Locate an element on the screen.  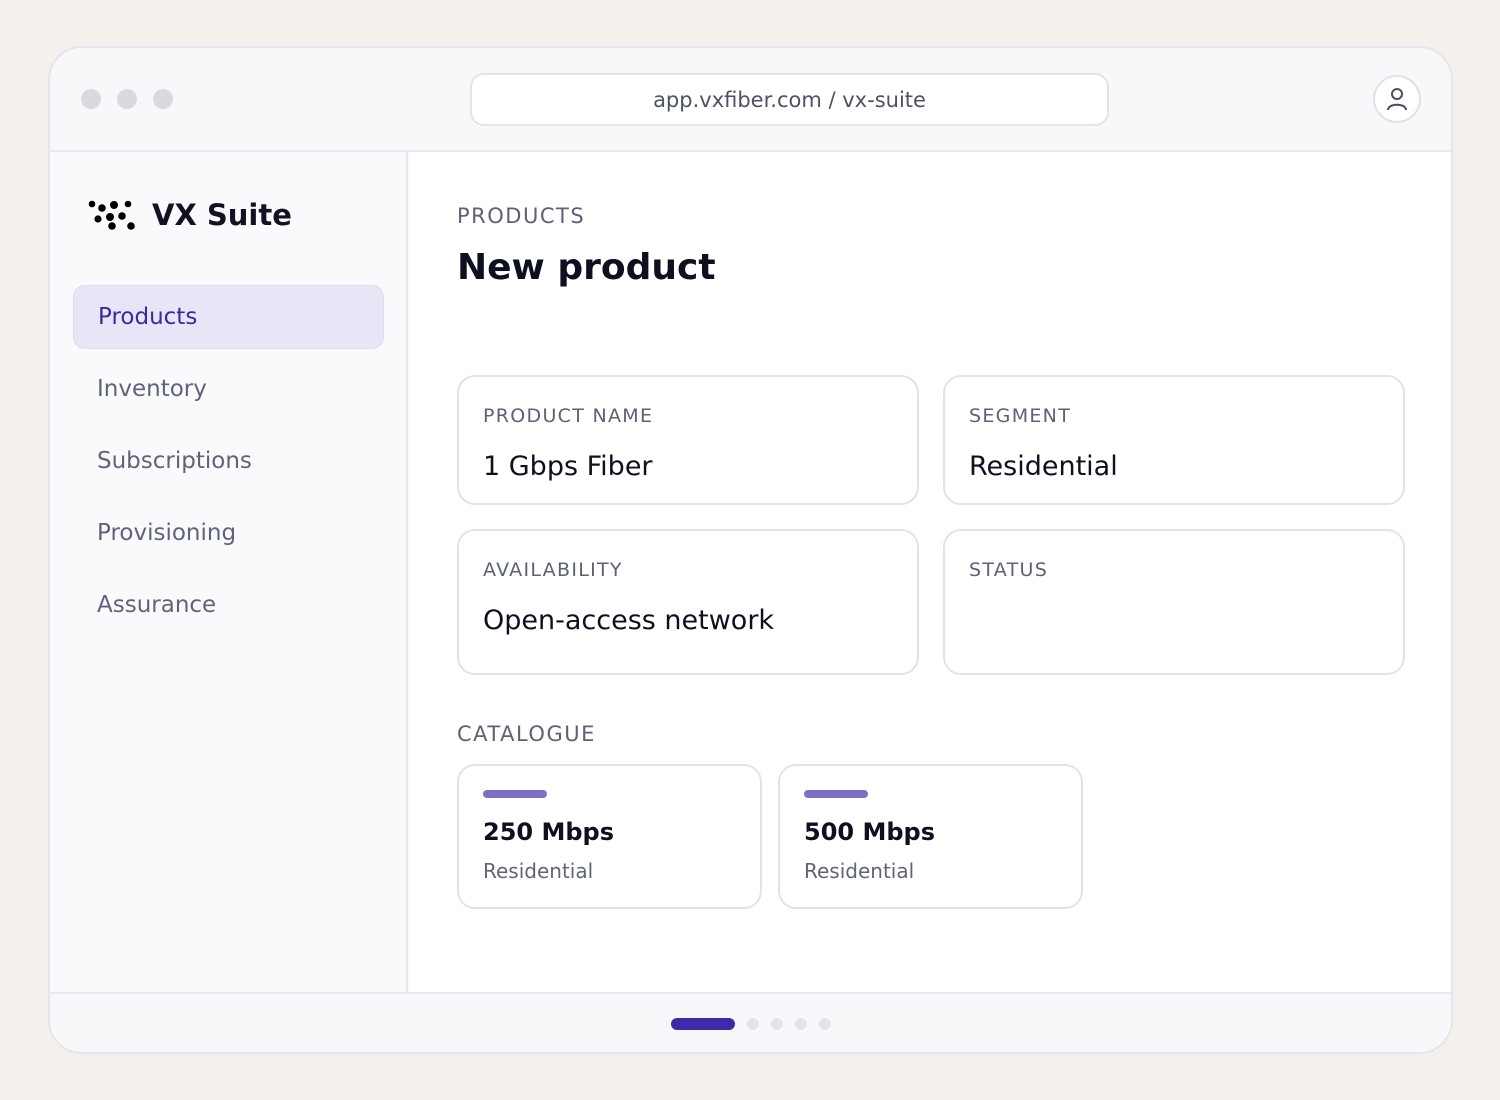
user-avatar-button is located at coordinates (1397, 99).